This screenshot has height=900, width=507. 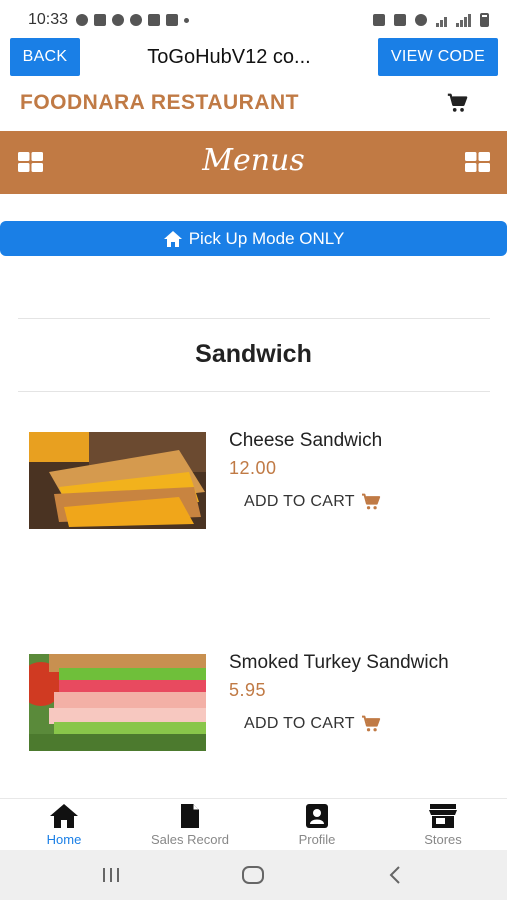 What do you see at coordinates (317, 816) in the screenshot?
I see `profile-icon` at bounding box center [317, 816].